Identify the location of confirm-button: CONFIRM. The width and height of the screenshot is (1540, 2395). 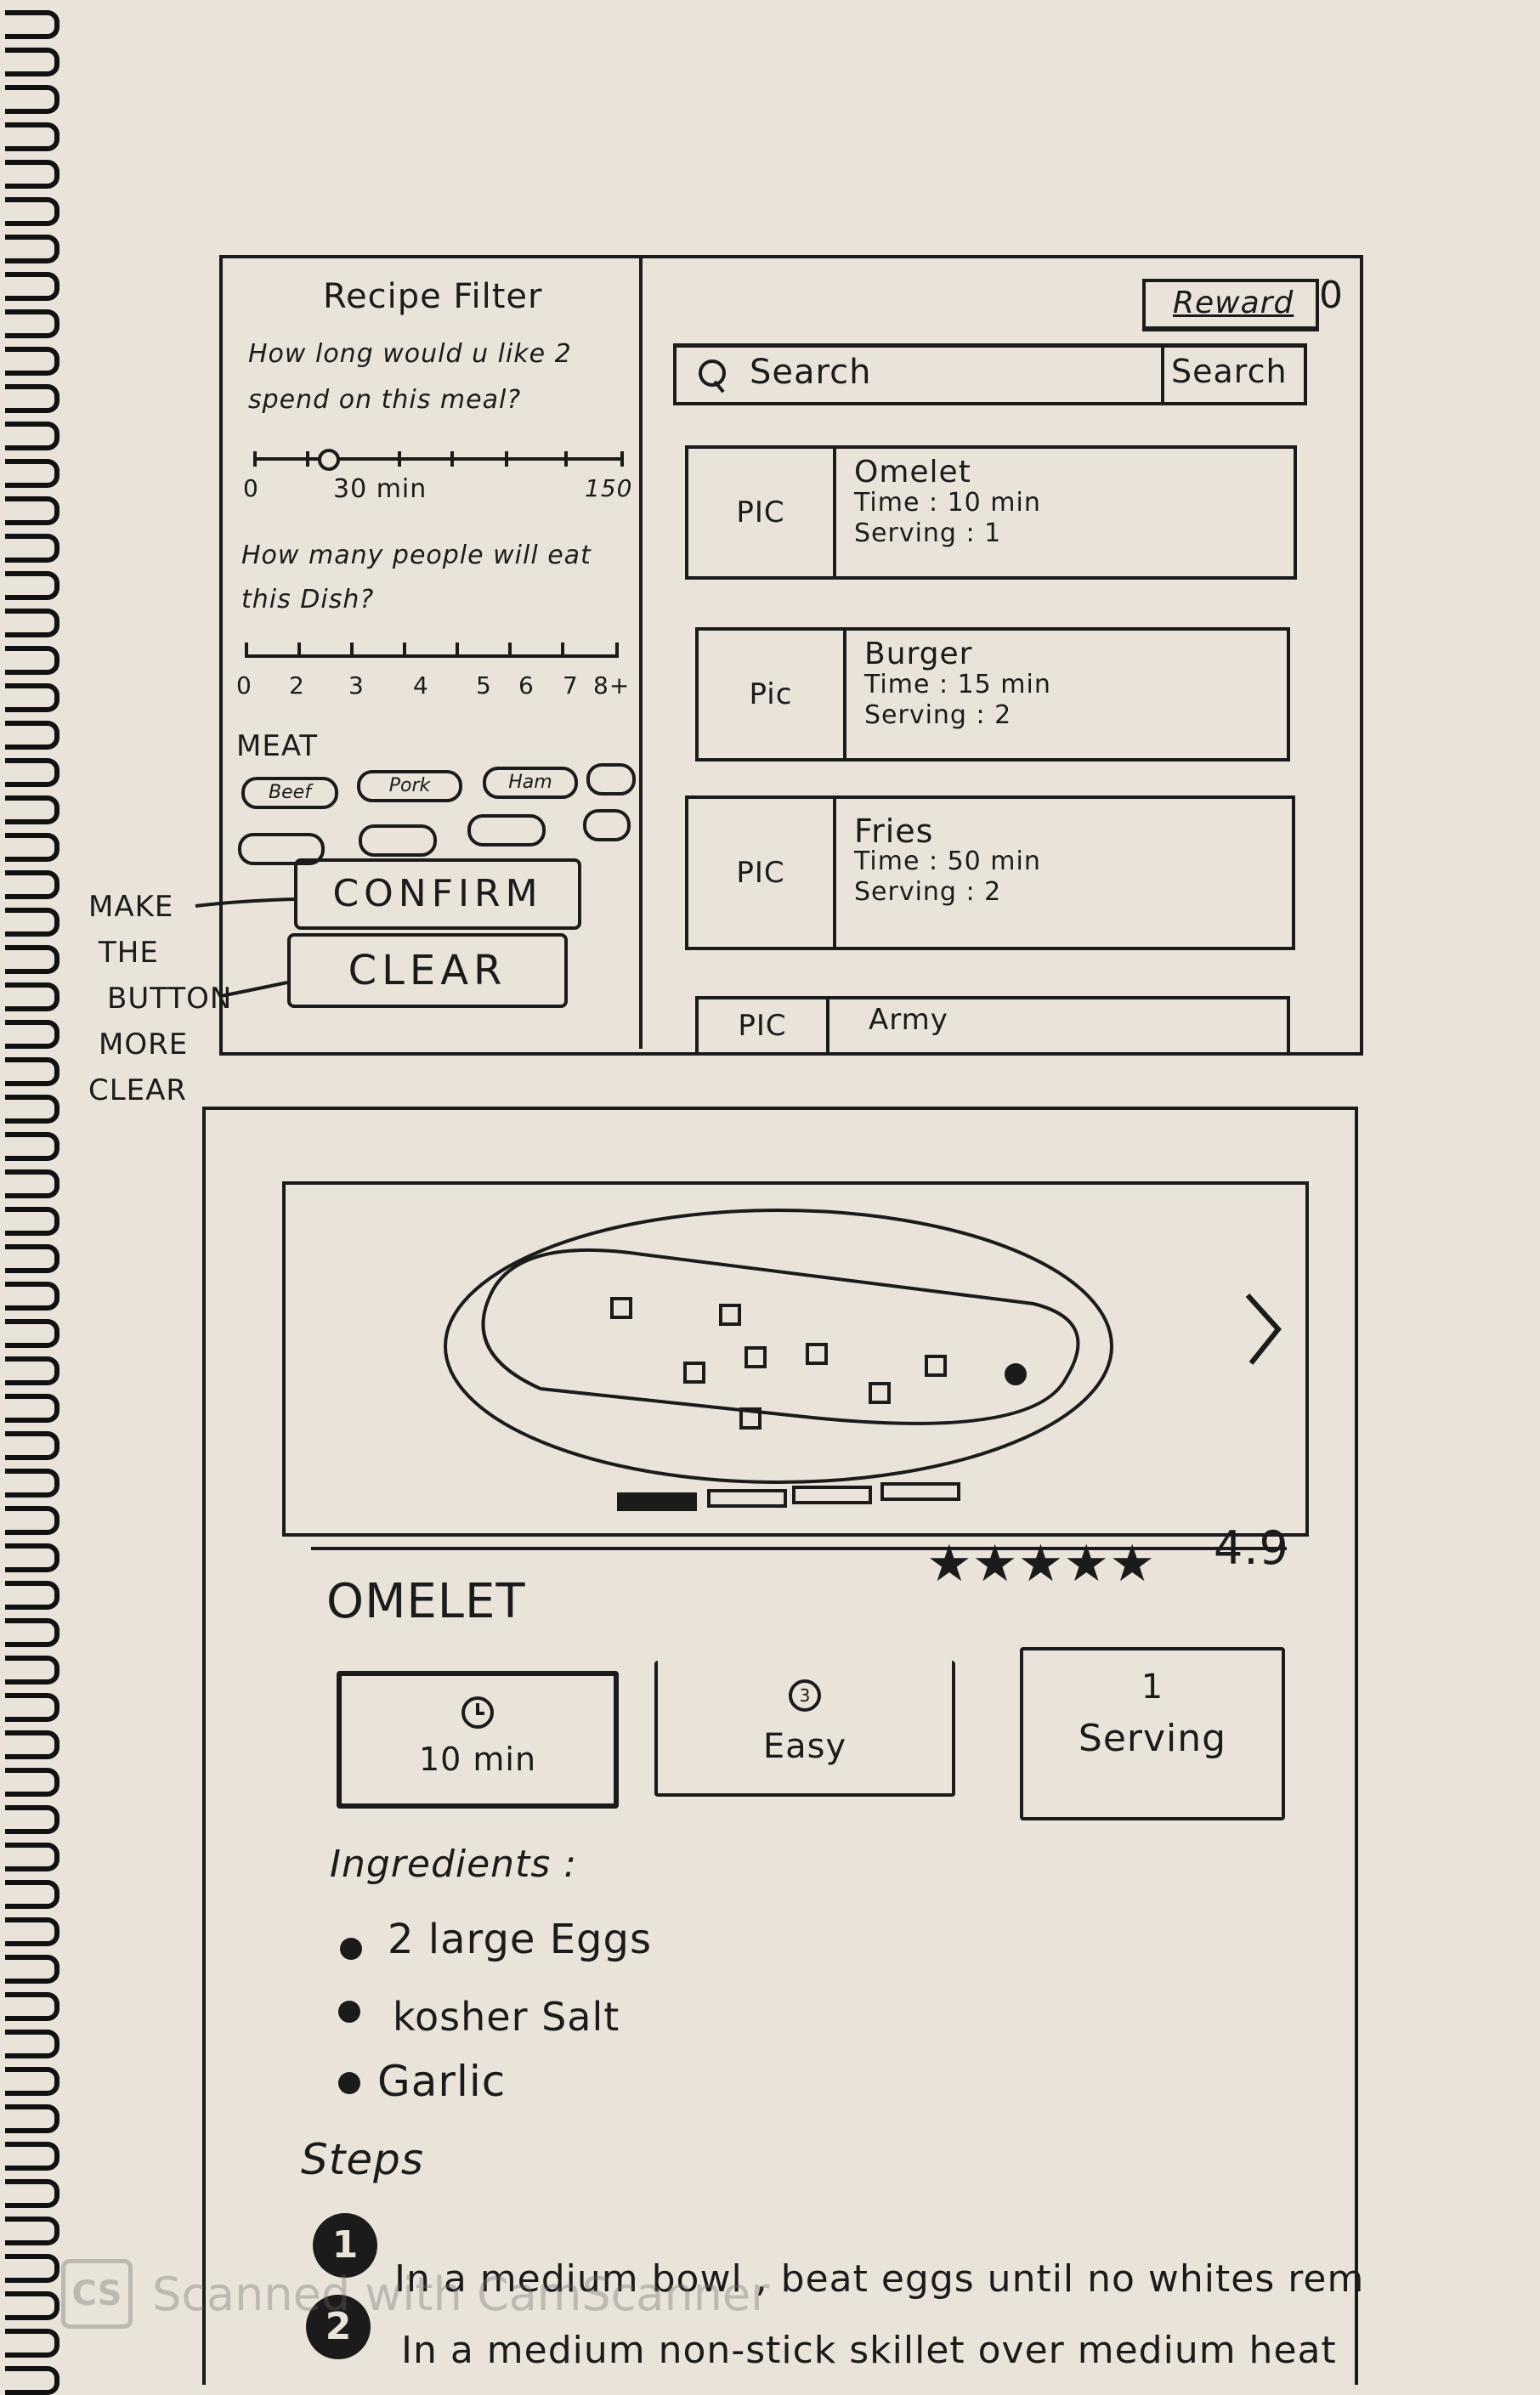
(437, 894).